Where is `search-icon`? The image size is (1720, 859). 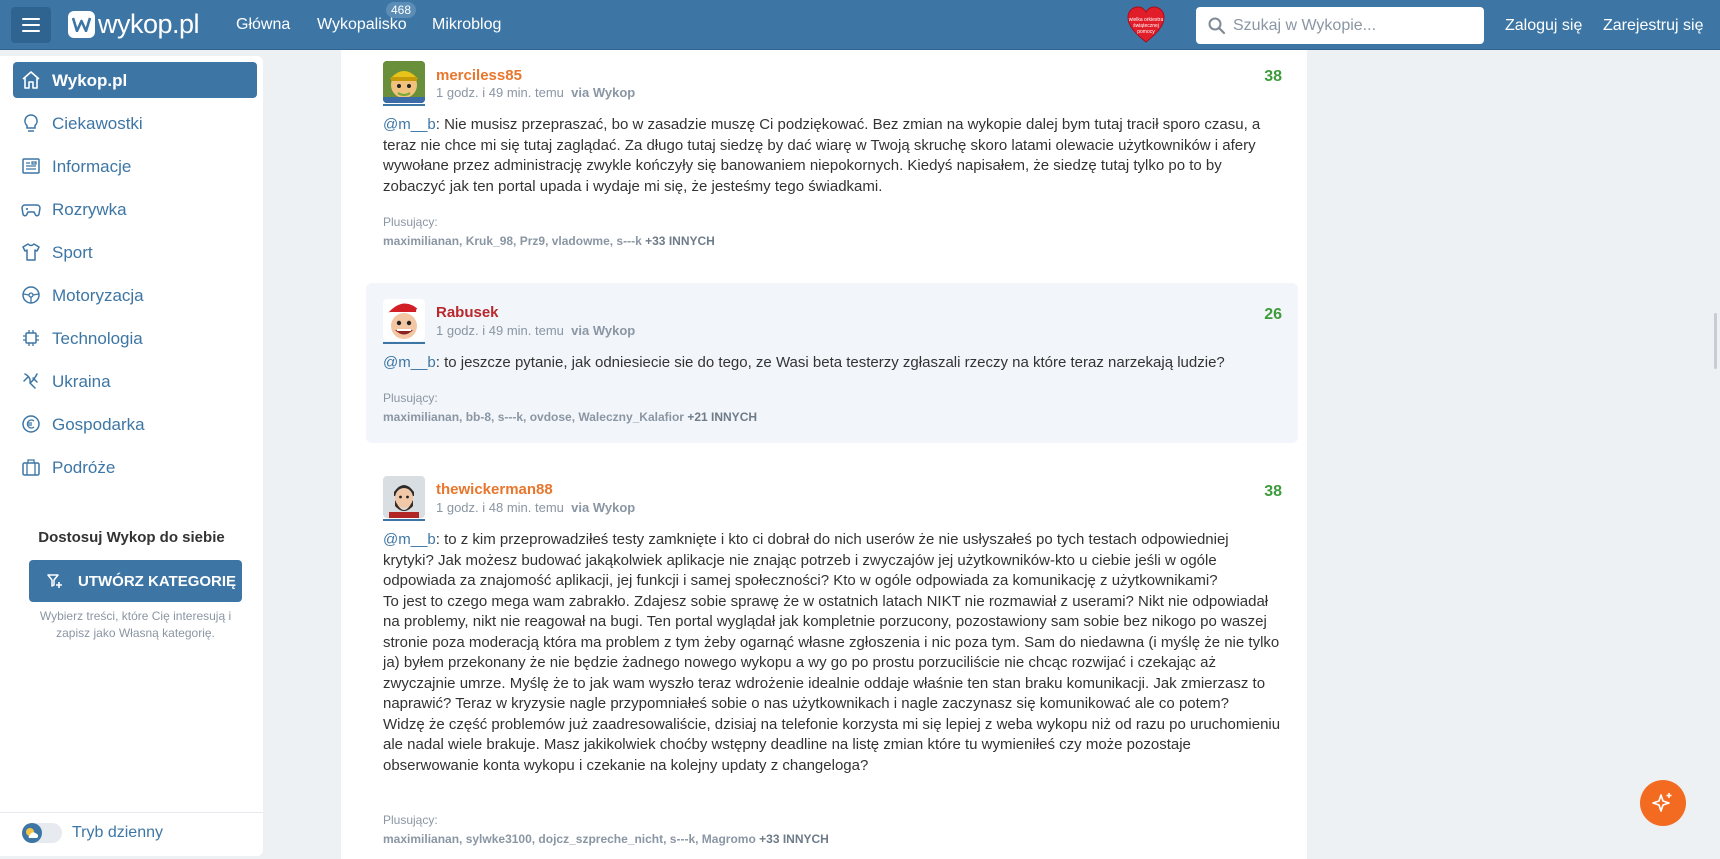
search-icon is located at coordinates (1217, 26).